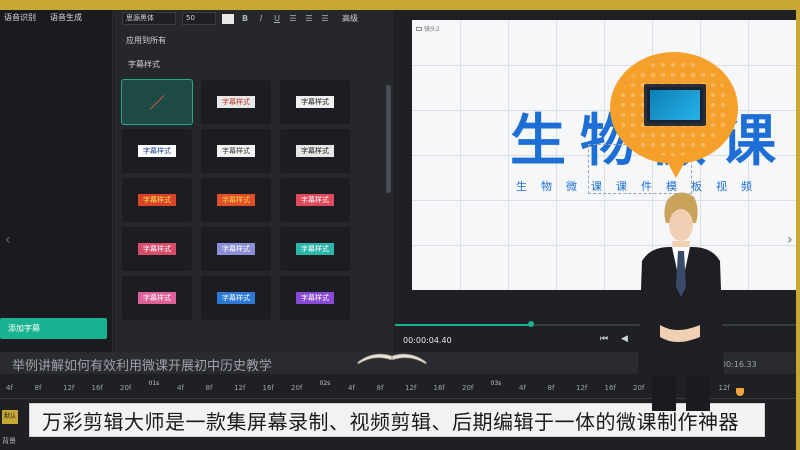 The image size is (800, 450). What do you see at coordinates (350, 18) in the screenshot?
I see `advanced-button: 高级` at bounding box center [350, 18].